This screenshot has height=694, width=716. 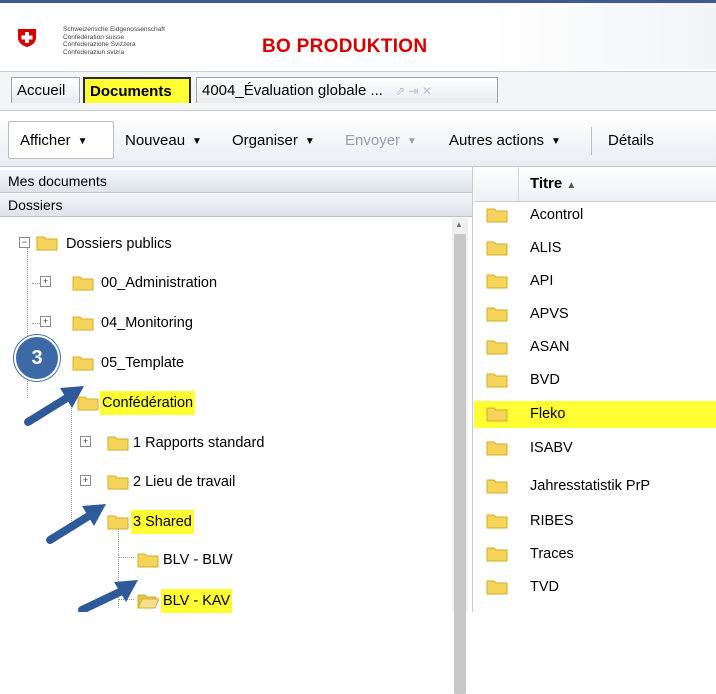 What do you see at coordinates (147, 323) in the screenshot?
I see `tree-label: 04_Monitoring` at bounding box center [147, 323].